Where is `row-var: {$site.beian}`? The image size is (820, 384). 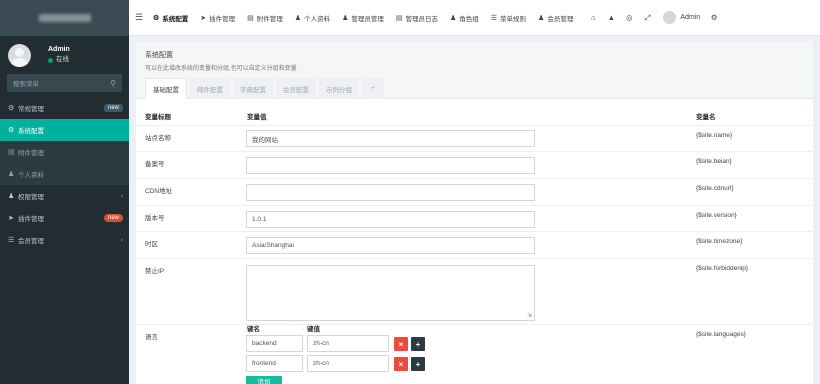
row-var: {$site.beian} is located at coordinates (714, 161).